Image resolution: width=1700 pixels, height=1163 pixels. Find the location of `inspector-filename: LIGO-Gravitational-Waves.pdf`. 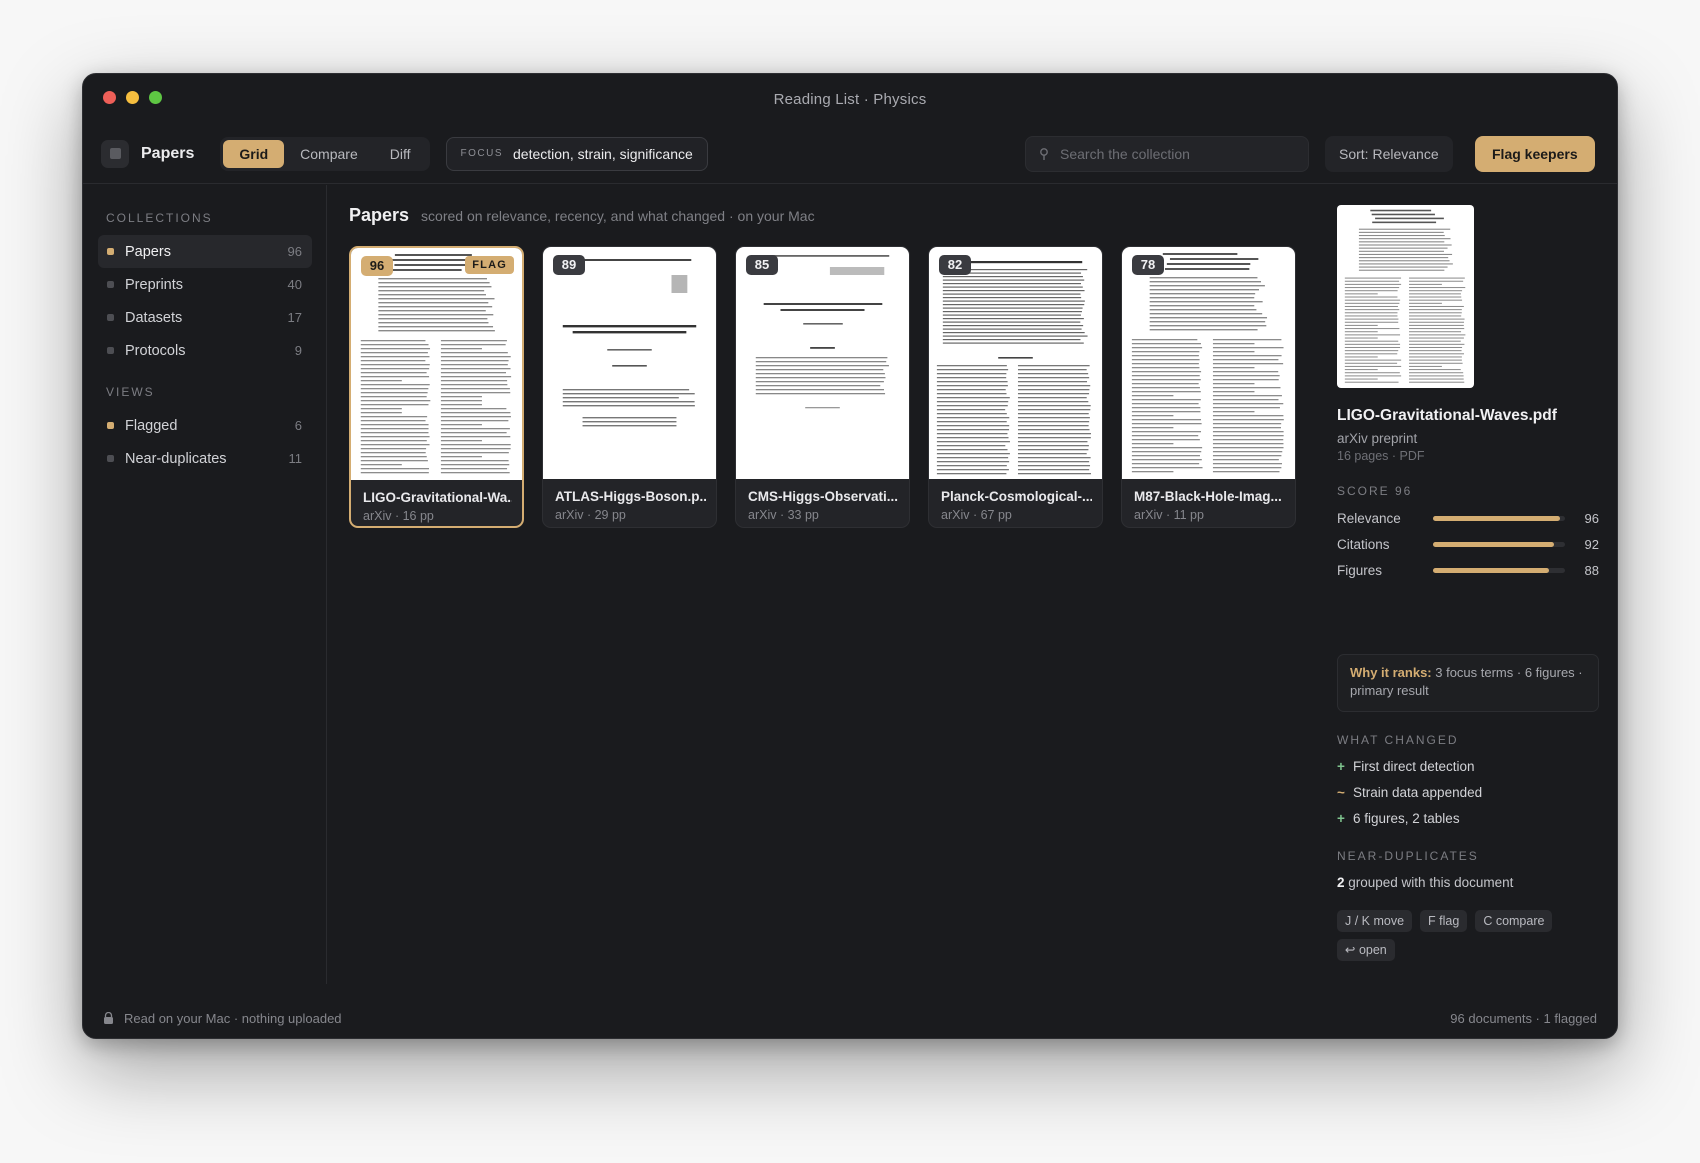

inspector-filename: LIGO-Gravitational-Waves.pdf is located at coordinates (1447, 415).